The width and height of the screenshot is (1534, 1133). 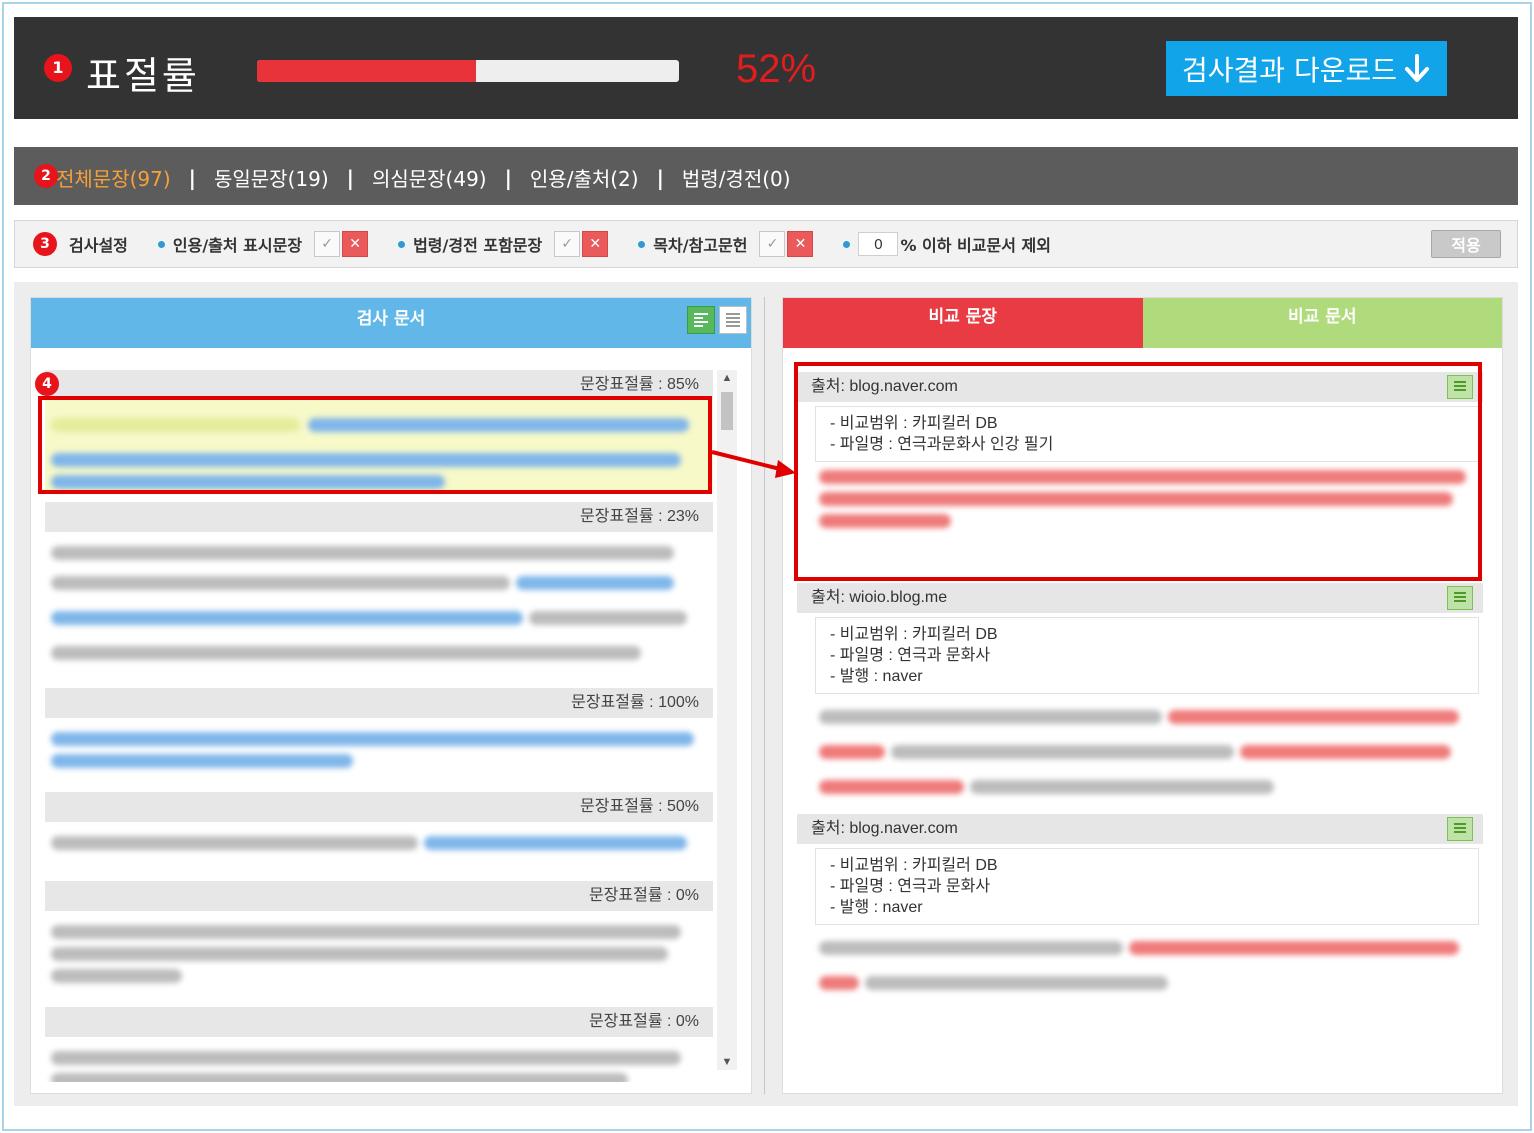 What do you see at coordinates (379, 807) in the screenshot?
I see `sentence-rate: 문장표절률 : 50%` at bounding box center [379, 807].